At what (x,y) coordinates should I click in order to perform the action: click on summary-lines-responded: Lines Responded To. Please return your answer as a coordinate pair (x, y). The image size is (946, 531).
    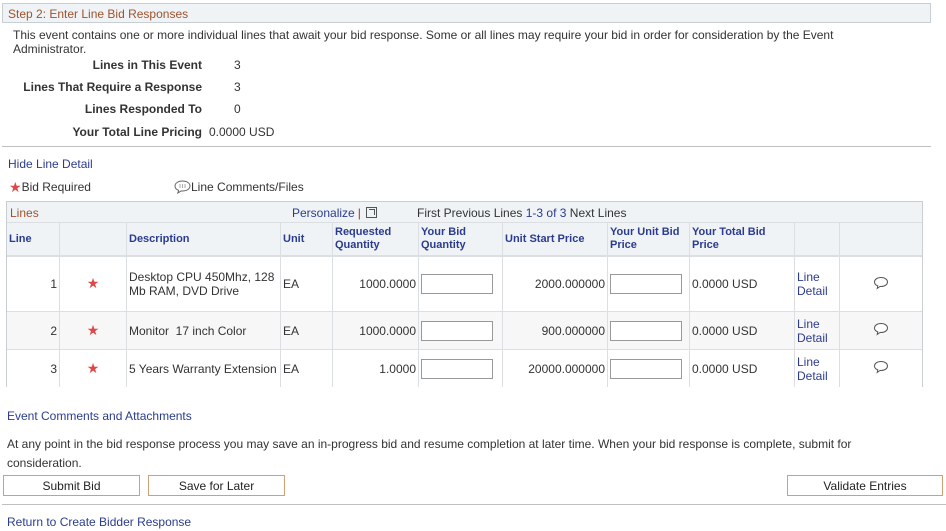
    Looking at the image, I should click on (101, 109).